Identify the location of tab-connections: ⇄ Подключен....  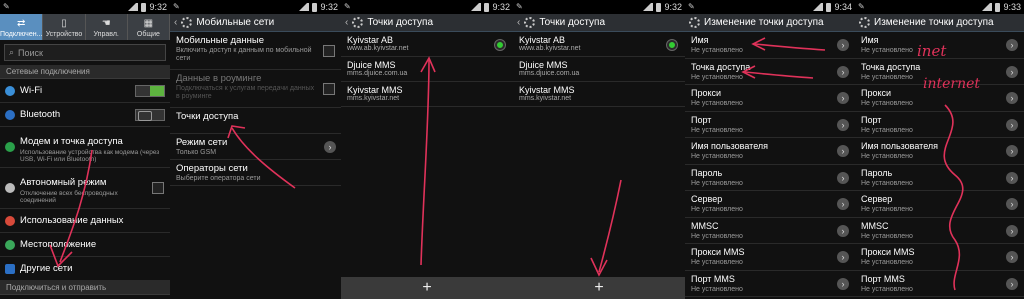
(22, 27).